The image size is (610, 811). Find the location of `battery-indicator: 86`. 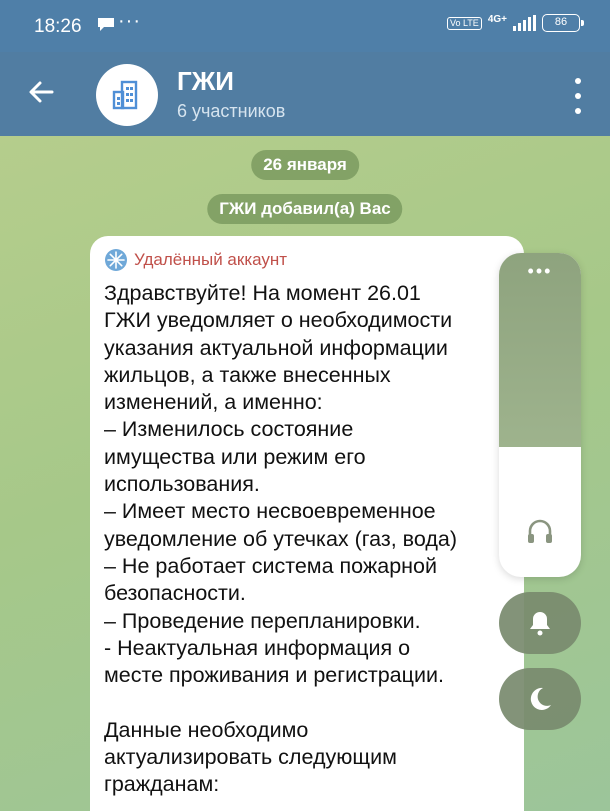

battery-indicator: 86 is located at coordinates (563, 23).